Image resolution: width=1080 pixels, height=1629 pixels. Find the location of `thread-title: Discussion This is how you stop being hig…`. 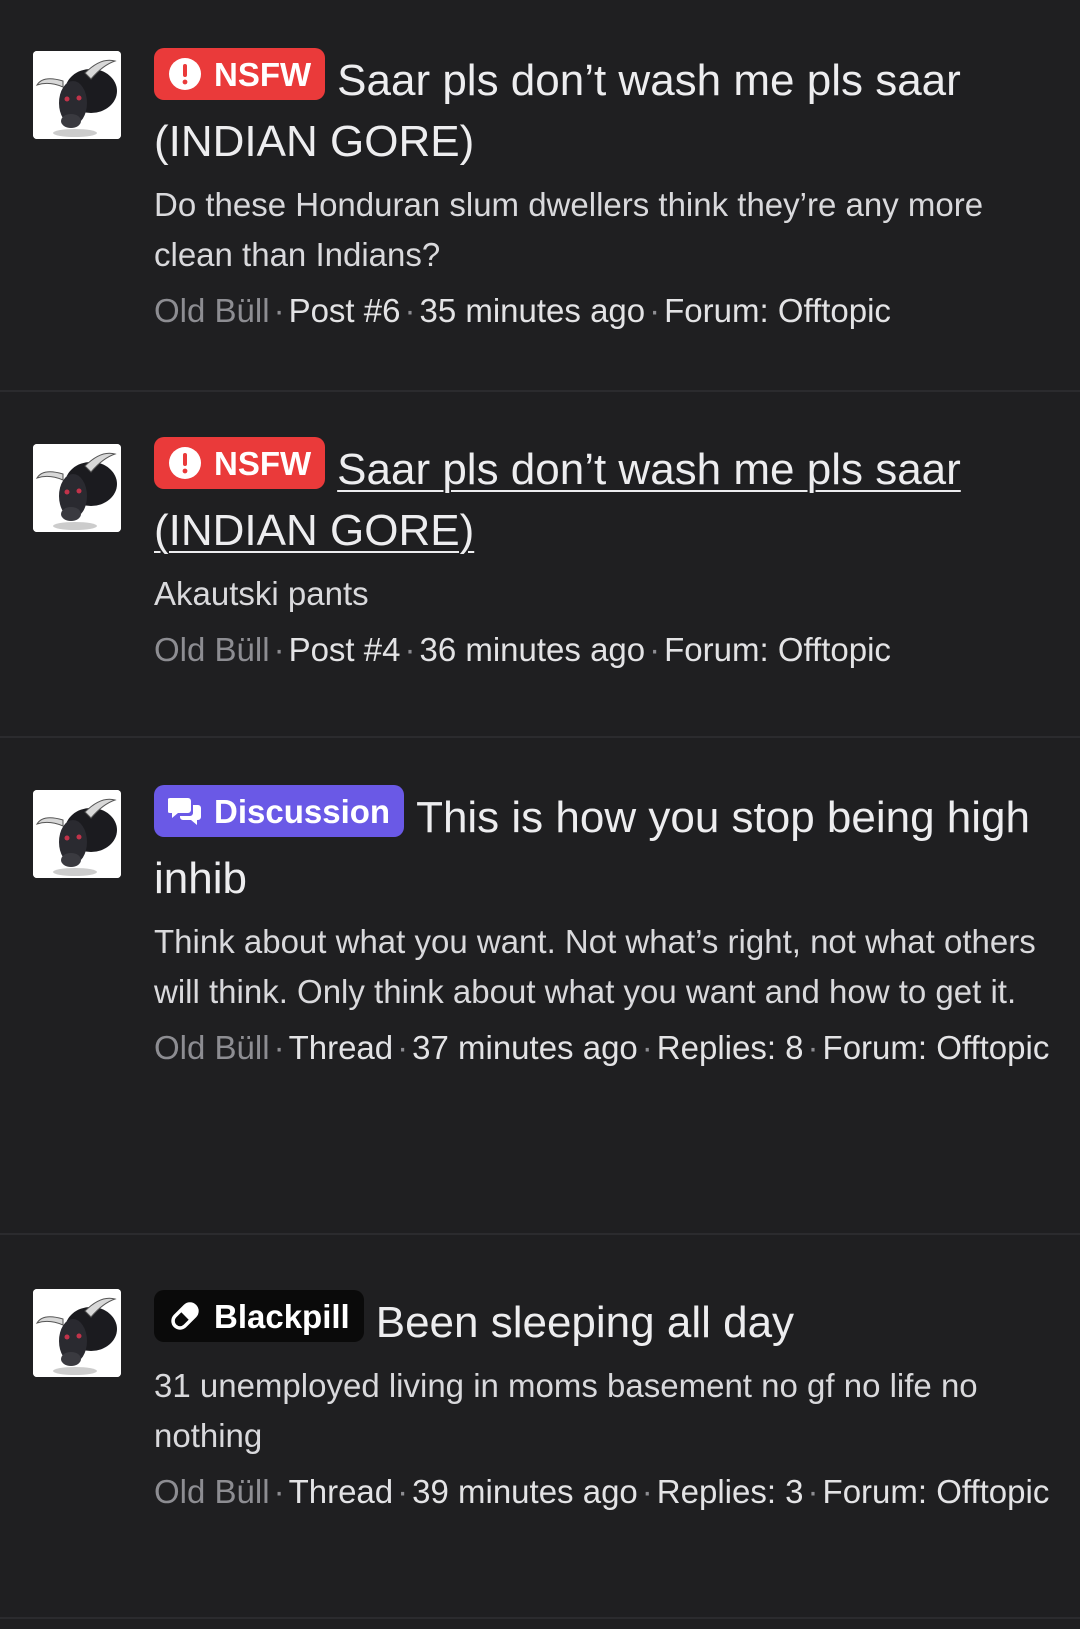

thread-title: Discussion This is how you stop being hig… is located at coordinates (604, 847).